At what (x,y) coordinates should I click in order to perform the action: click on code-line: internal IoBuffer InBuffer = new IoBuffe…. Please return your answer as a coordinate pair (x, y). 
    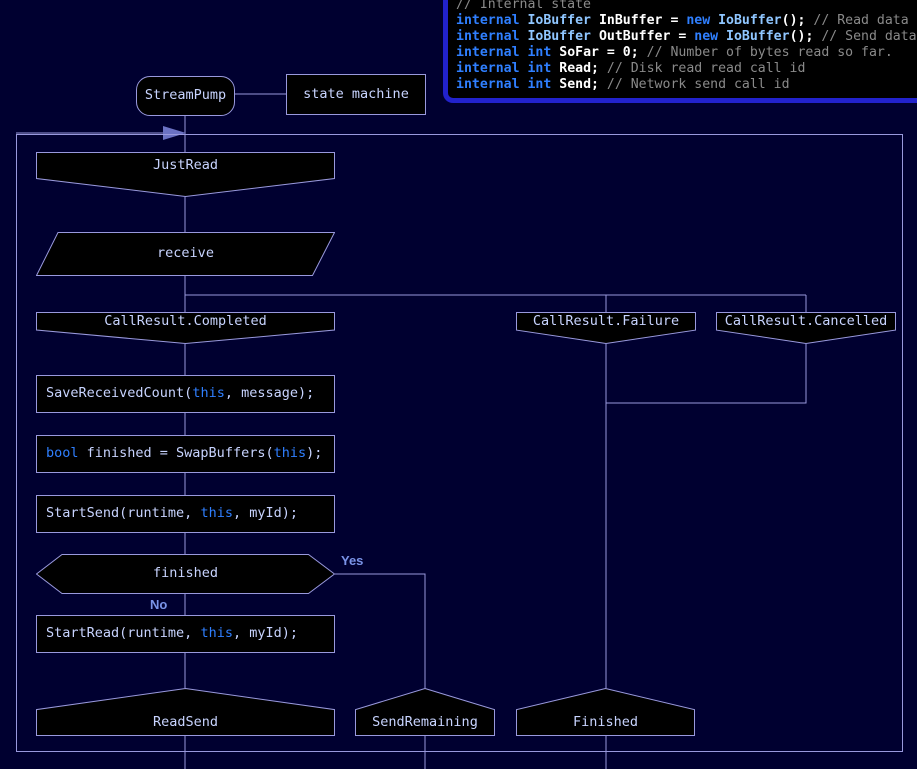
    Looking at the image, I should click on (686, 21).